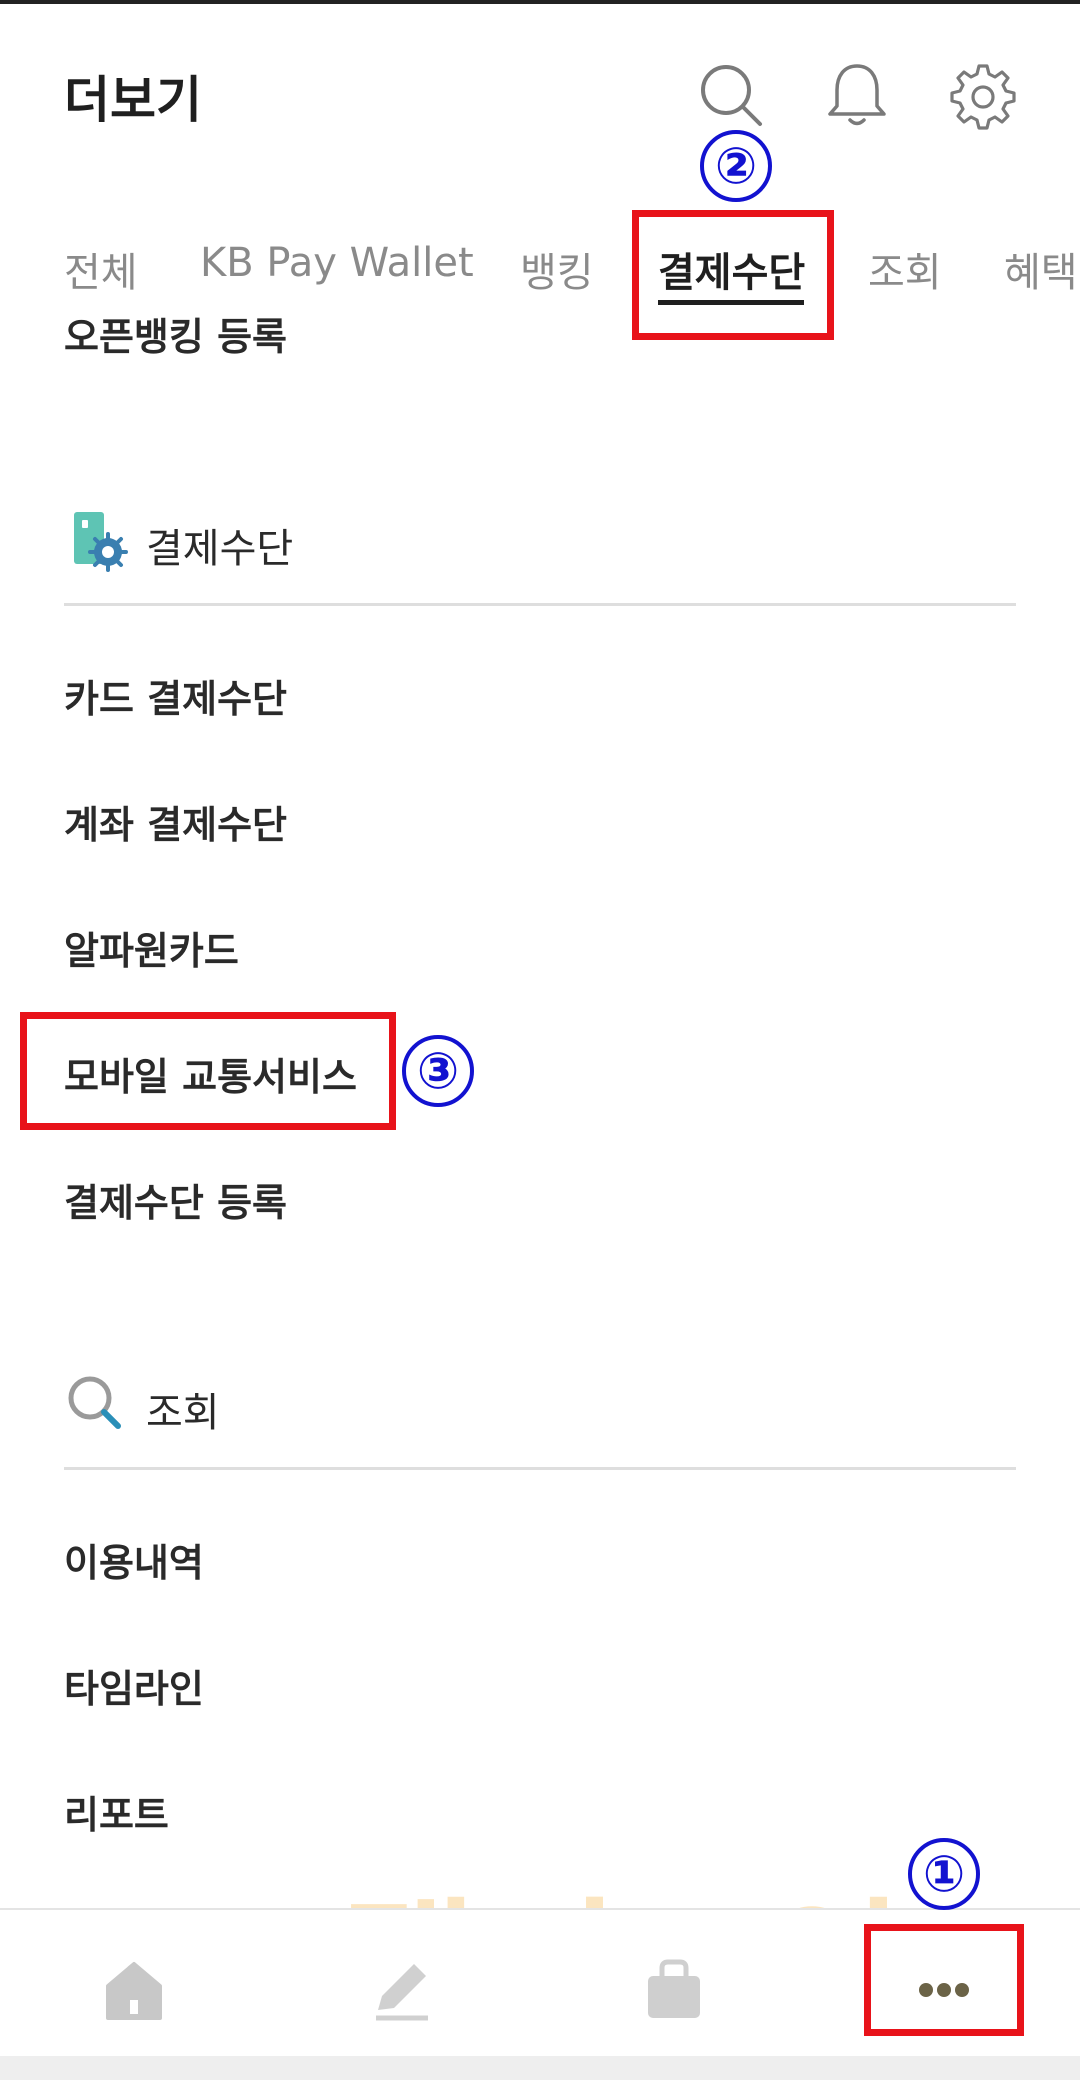 Image resolution: width=1080 pixels, height=2080 pixels. Describe the element at coordinates (944, 1980) in the screenshot. I see `annotation-box-more` at that location.